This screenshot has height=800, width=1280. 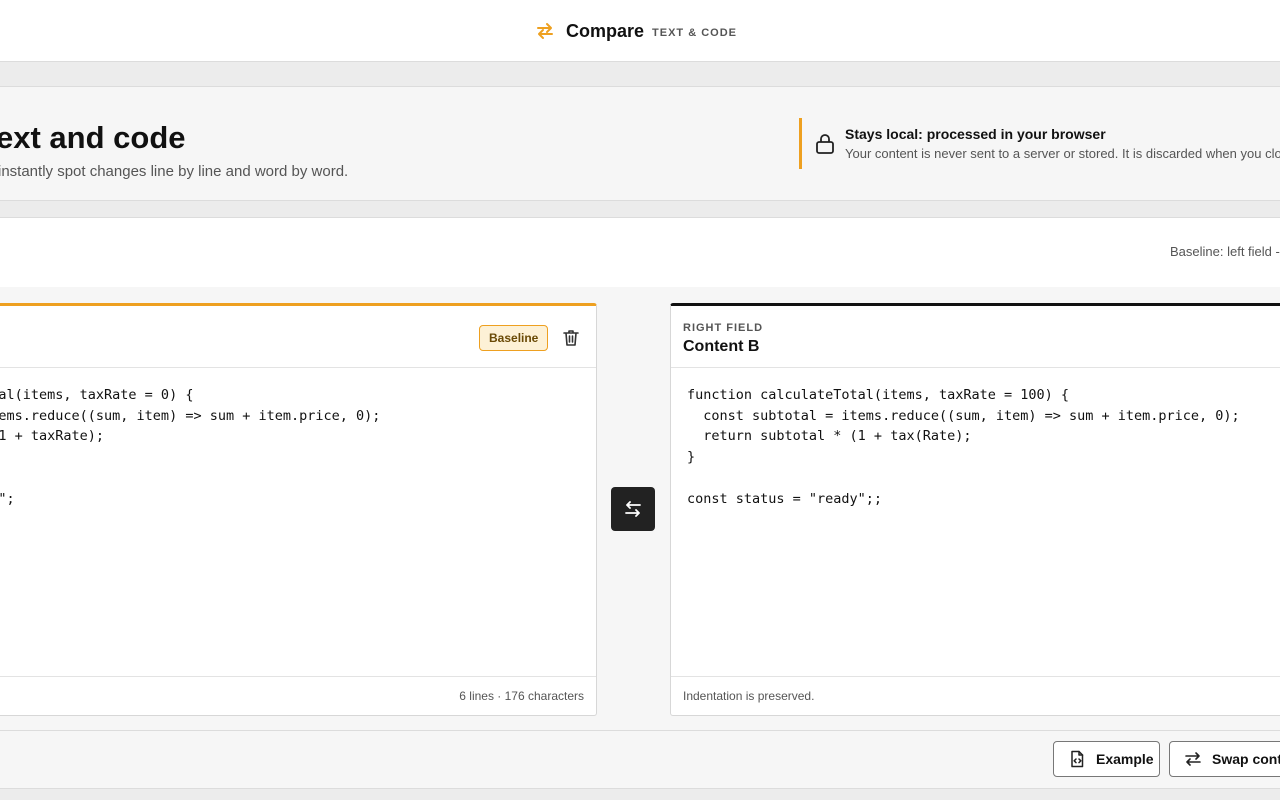 I want to click on code-file-icon, so click(x=1077, y=759).